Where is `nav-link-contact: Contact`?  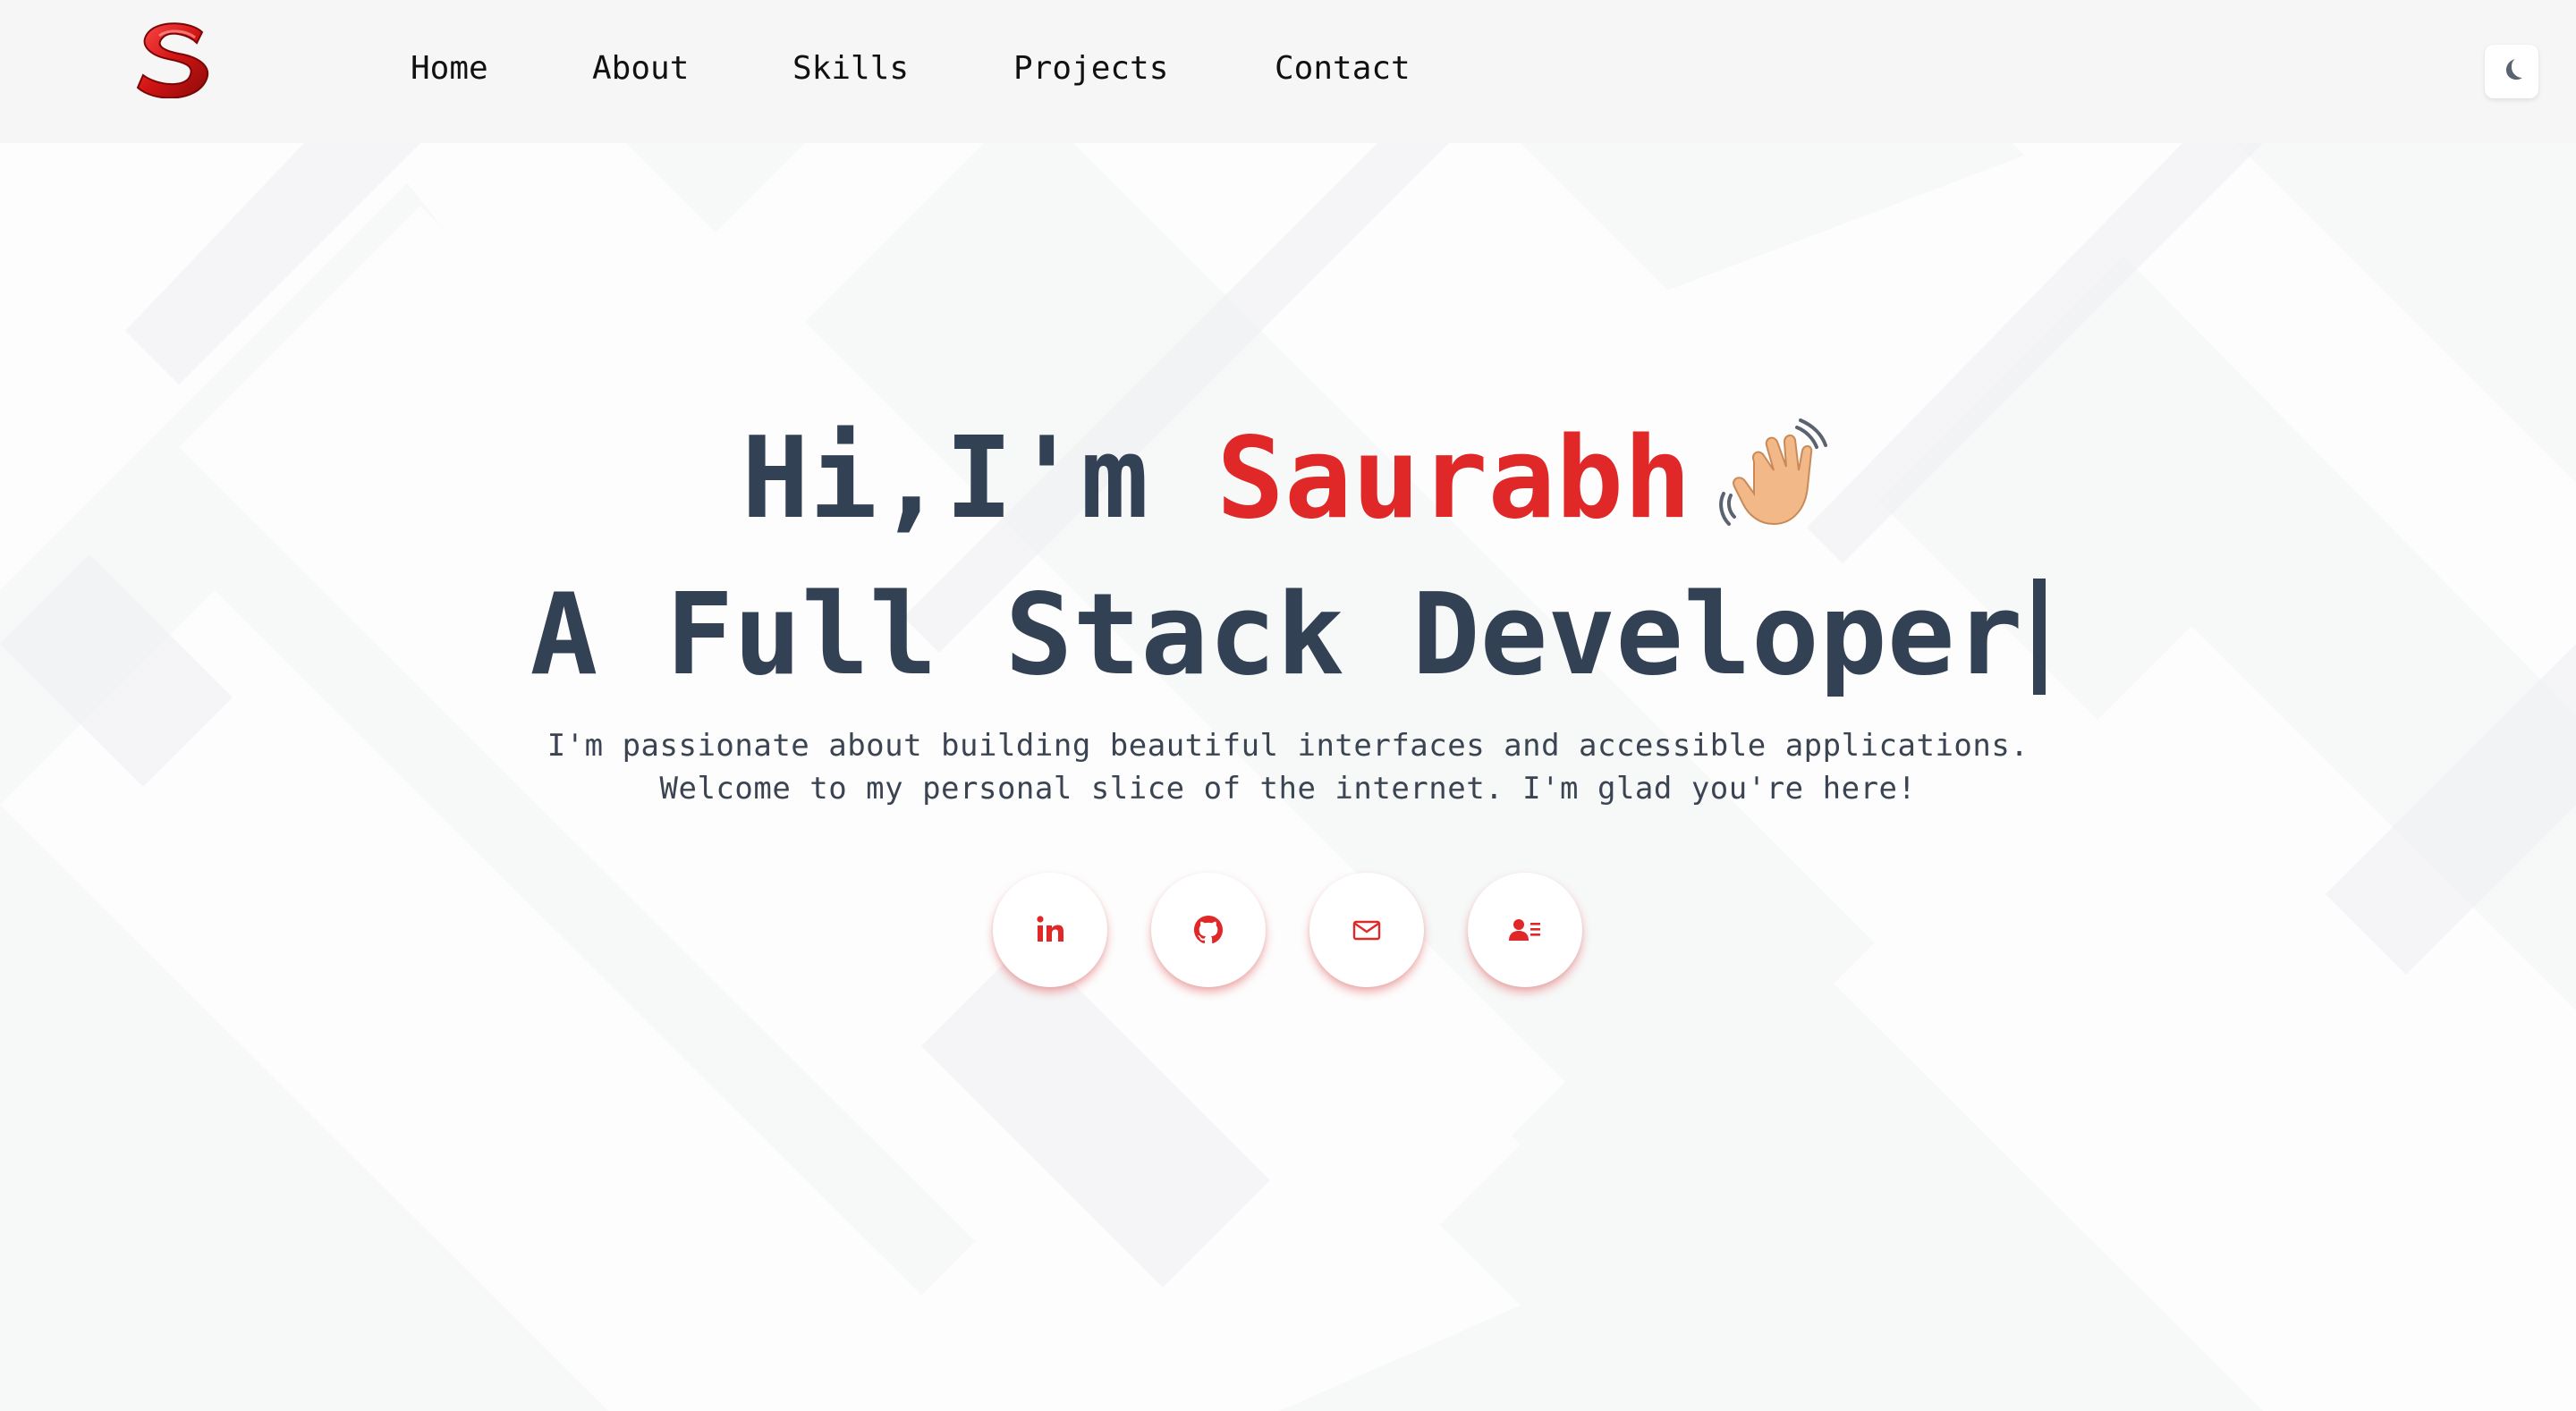 nav-link-contact: Contact is located at coordinates (1343, 68).